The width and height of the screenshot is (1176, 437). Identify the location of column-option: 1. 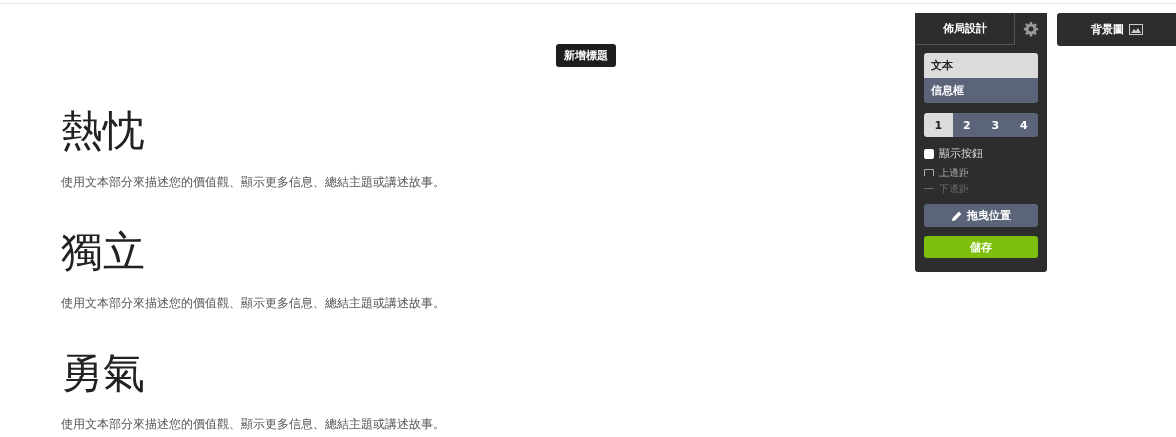
(938, 125).